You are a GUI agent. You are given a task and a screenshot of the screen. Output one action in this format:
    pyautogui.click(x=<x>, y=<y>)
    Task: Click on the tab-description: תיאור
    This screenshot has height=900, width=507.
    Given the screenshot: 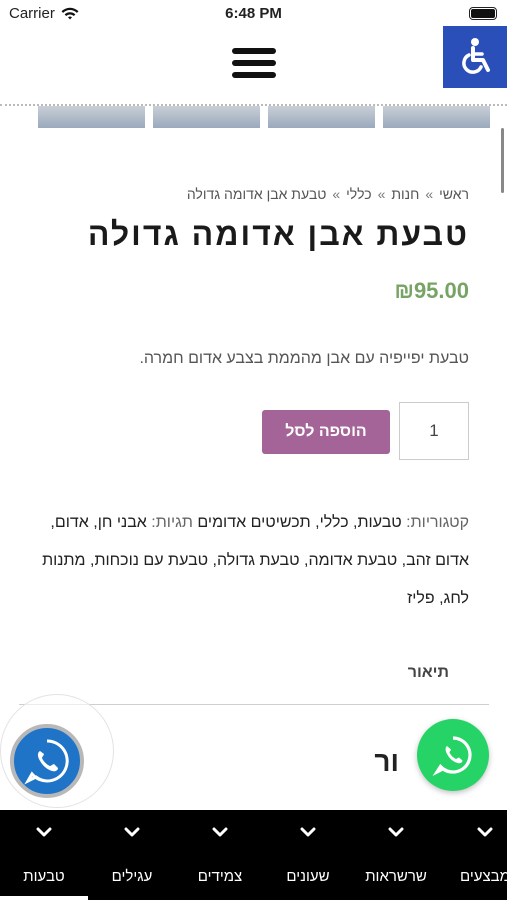 What is the action you would take?
    pyautogui.click(x=428, y=673)
    